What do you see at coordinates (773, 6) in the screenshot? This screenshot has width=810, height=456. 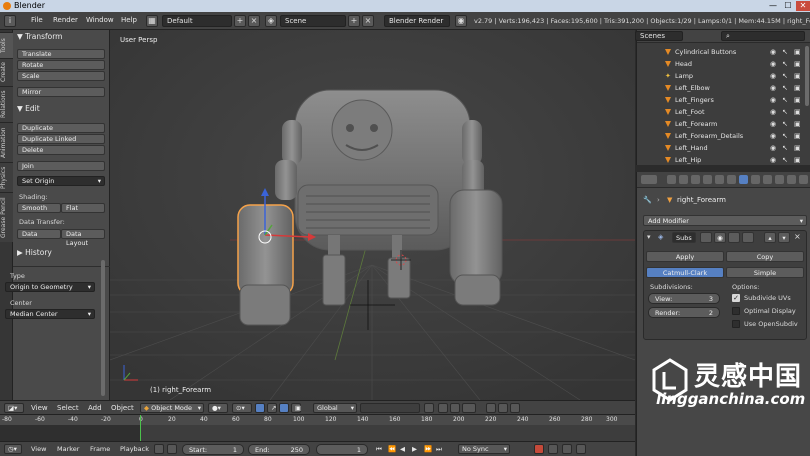 I see `minimize-button: —` at bounding box center [773, 6].